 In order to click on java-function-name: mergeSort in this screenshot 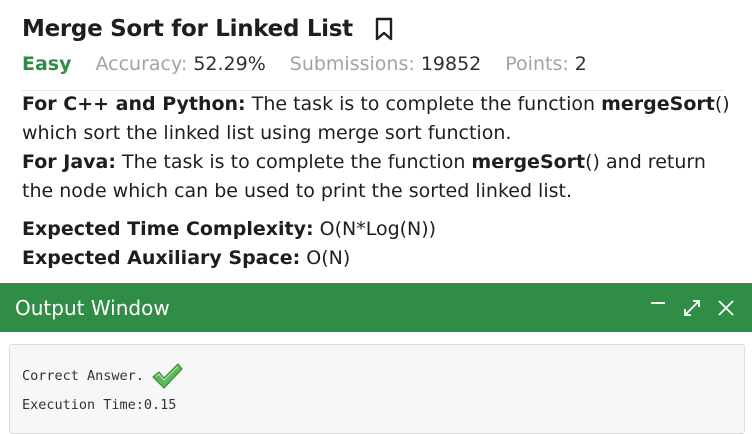, I will do `click(528, 162)`.